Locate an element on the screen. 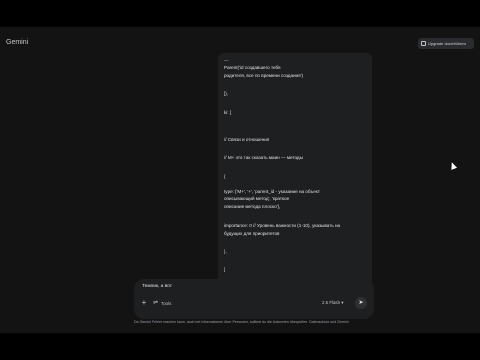  prompt-input-box: Темпик, а вот + ⇌ Tools 2.5 Flash ▾ ➤ is located at coordinates (254, 299).